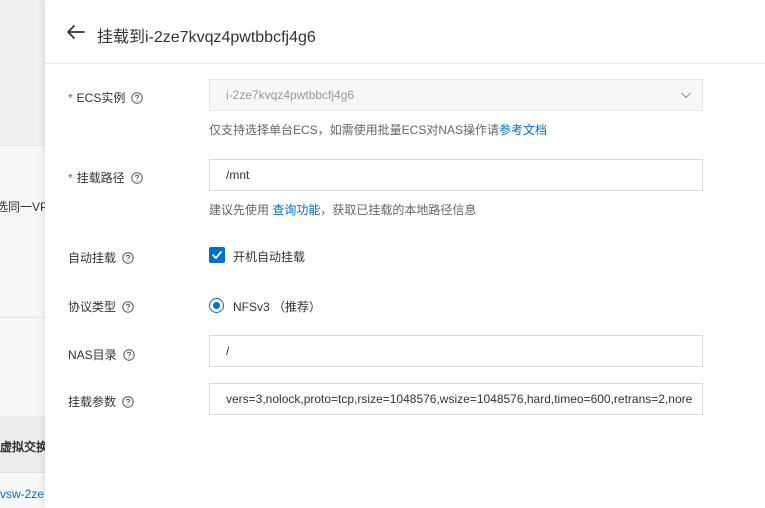  Describe the element at coordinates (92, 355) in the screenshot. I see `nas-dir-label: NAS目录` at that location.